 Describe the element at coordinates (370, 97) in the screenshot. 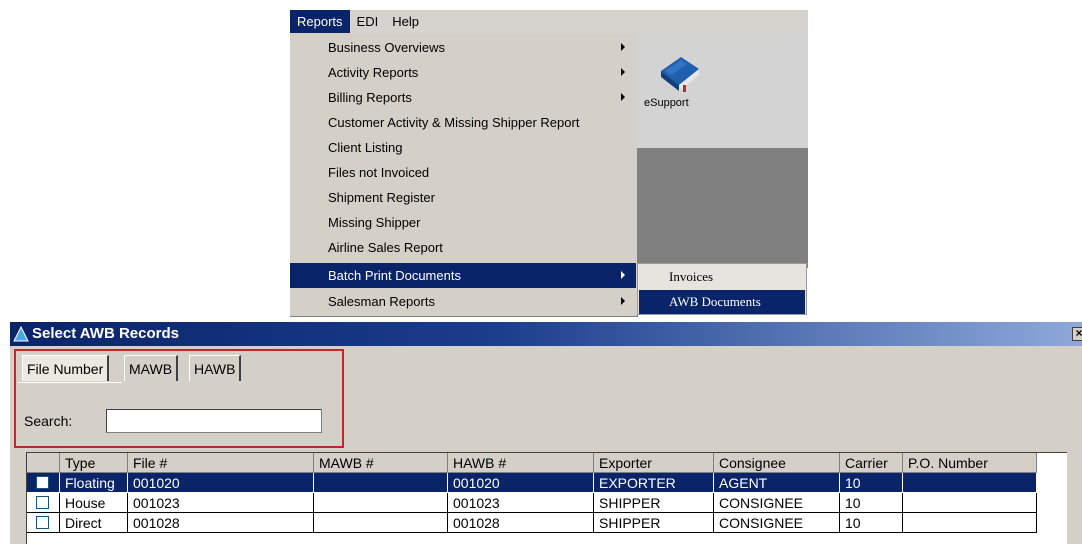

I see `menu-item-label: Billing Reports` at that location.